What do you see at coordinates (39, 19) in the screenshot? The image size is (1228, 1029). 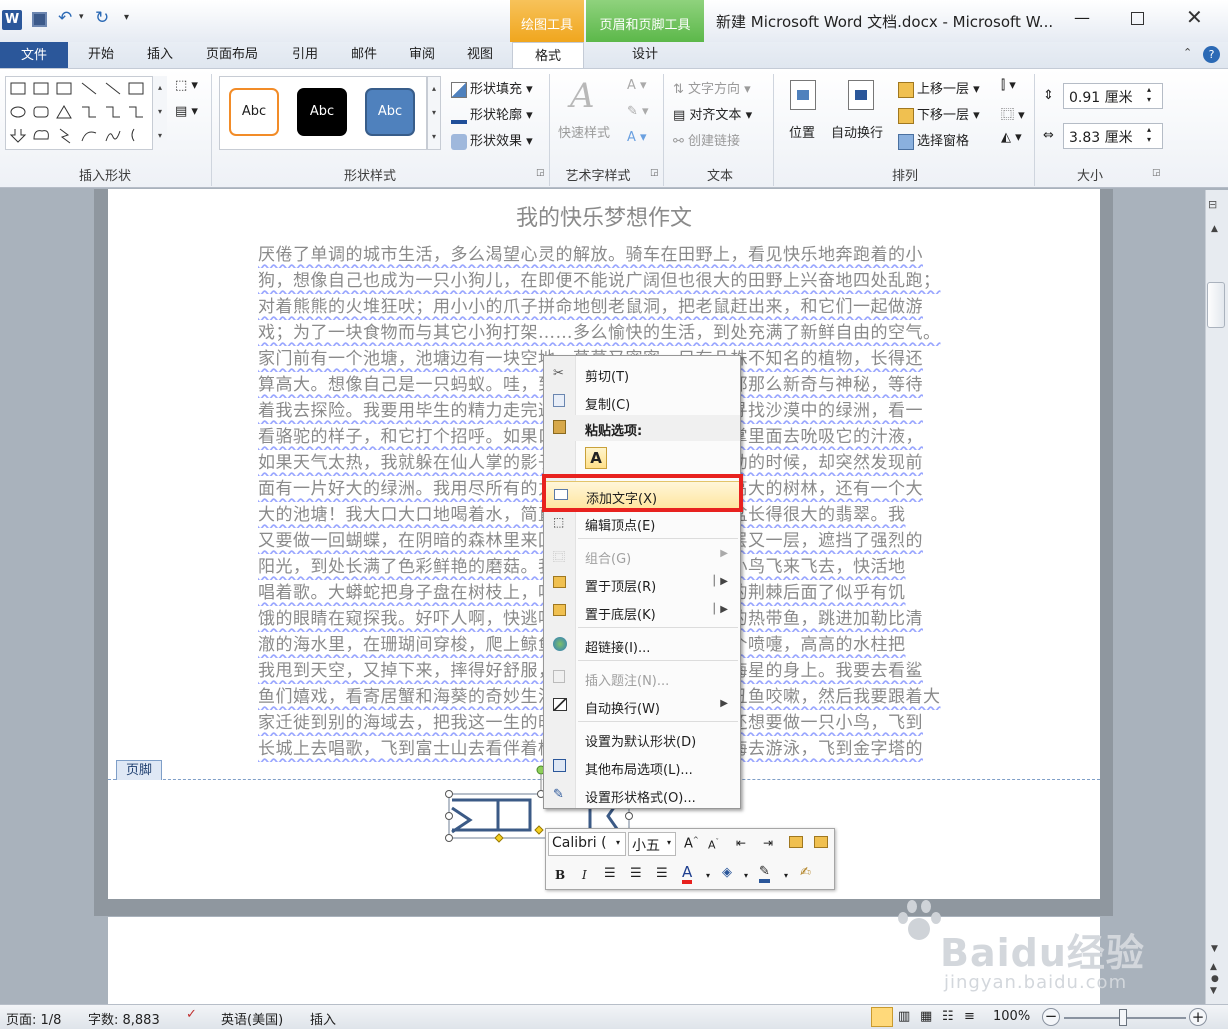 I see `save-icon` at bounding box center [39, 19].